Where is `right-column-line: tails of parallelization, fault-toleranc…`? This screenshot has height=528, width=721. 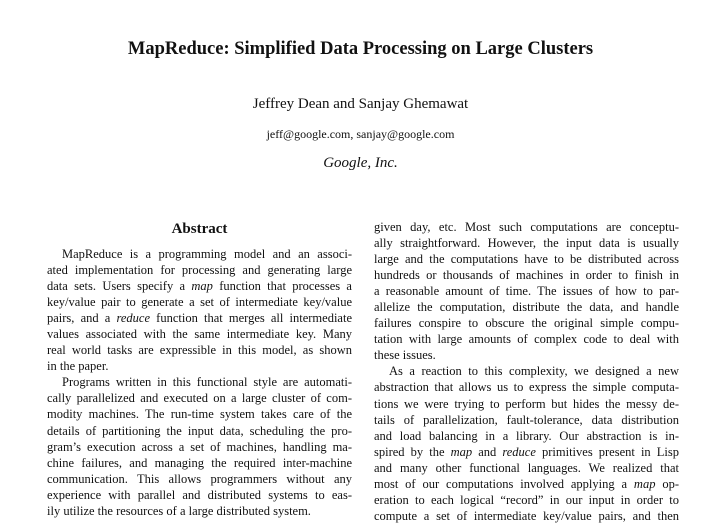 right-column-line: tails of parallelization, fault-toleranc… is located at coordinates (526, 419).